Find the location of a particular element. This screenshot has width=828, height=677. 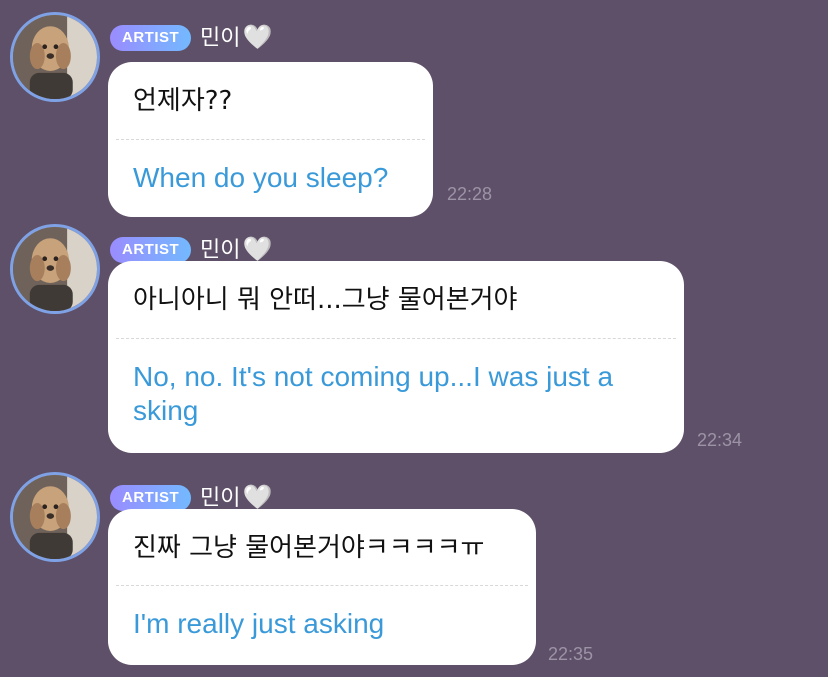

timestamp: 22:34 is located at coordinates (720, 440).